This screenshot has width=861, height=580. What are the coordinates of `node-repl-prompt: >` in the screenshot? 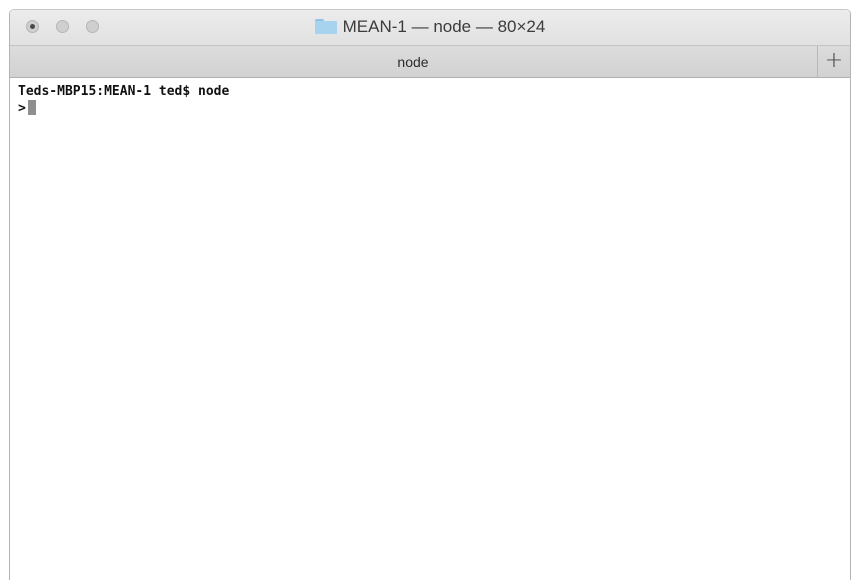 It's located at (22, 108).